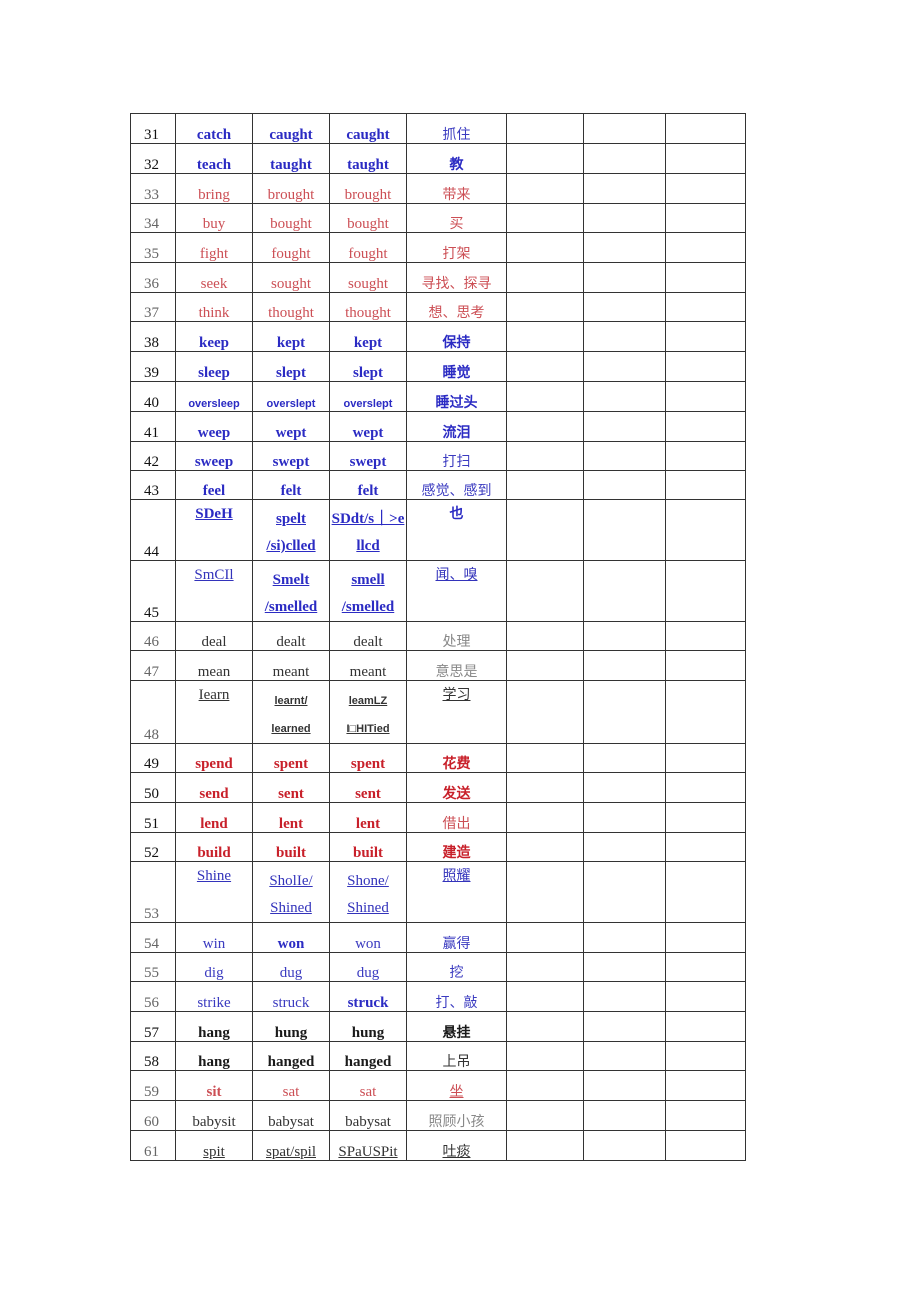 The image size is (920, 1302). Describe the element at coordinates (368, 223) in the screenshot. I see `past-participle-cell-text: bought` at that location.